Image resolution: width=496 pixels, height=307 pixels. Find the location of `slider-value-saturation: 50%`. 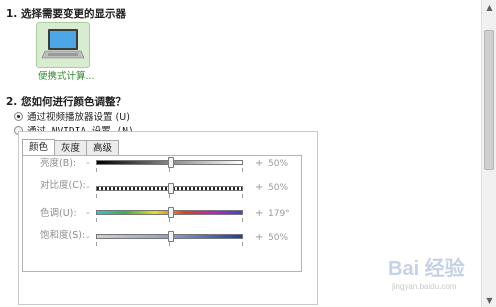

slider-value-saturation: 50% is located at coordinates (278, 238).